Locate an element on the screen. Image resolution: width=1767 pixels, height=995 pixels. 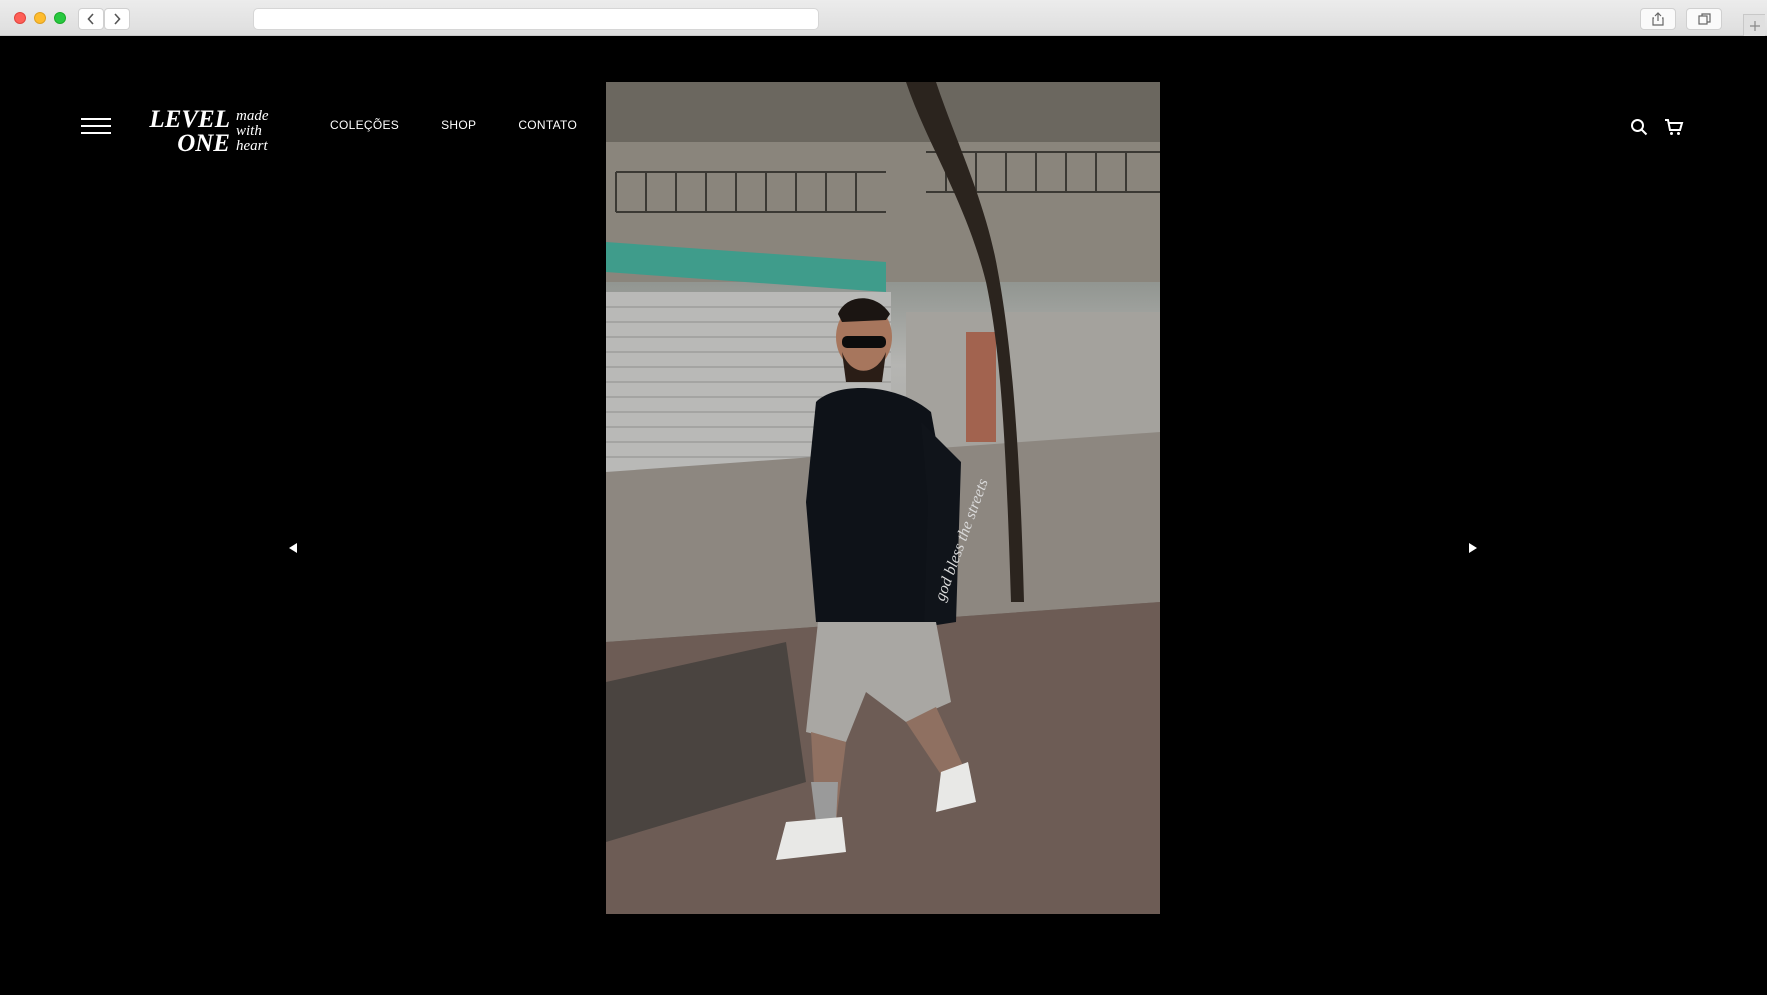
browser-forward-button is located at coordinates (117, 19).